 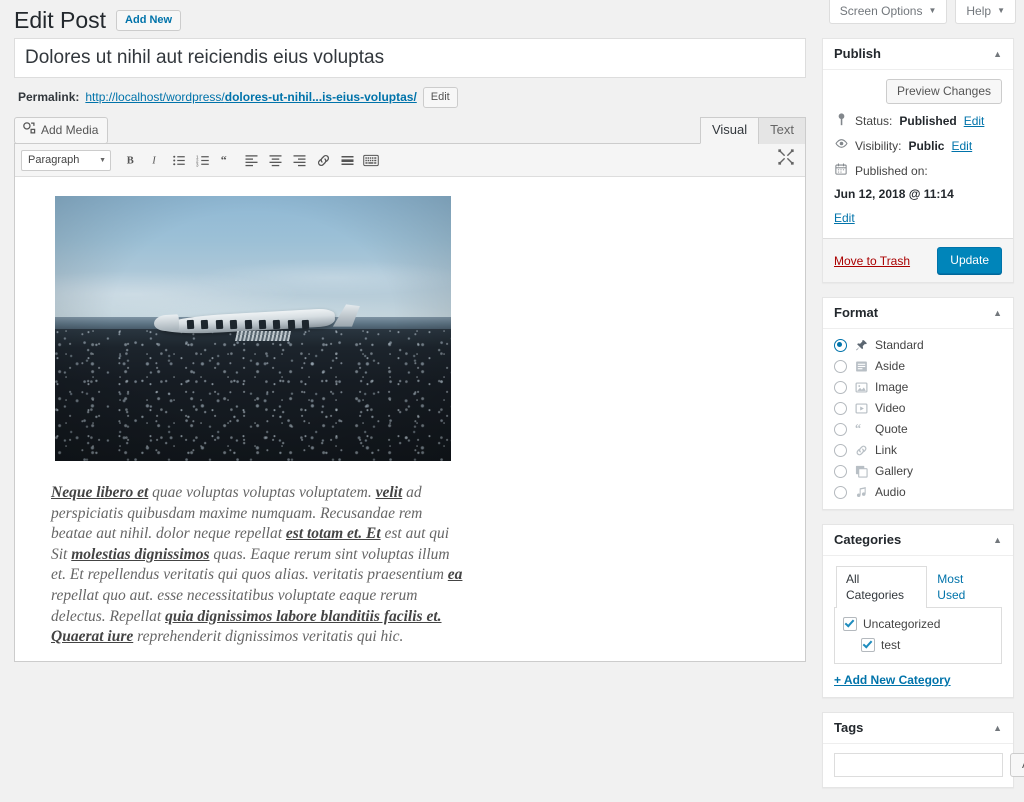 I want to click on paragraph-text: quae voluptas voluptas voluptatem., so click(x=261, y=492).